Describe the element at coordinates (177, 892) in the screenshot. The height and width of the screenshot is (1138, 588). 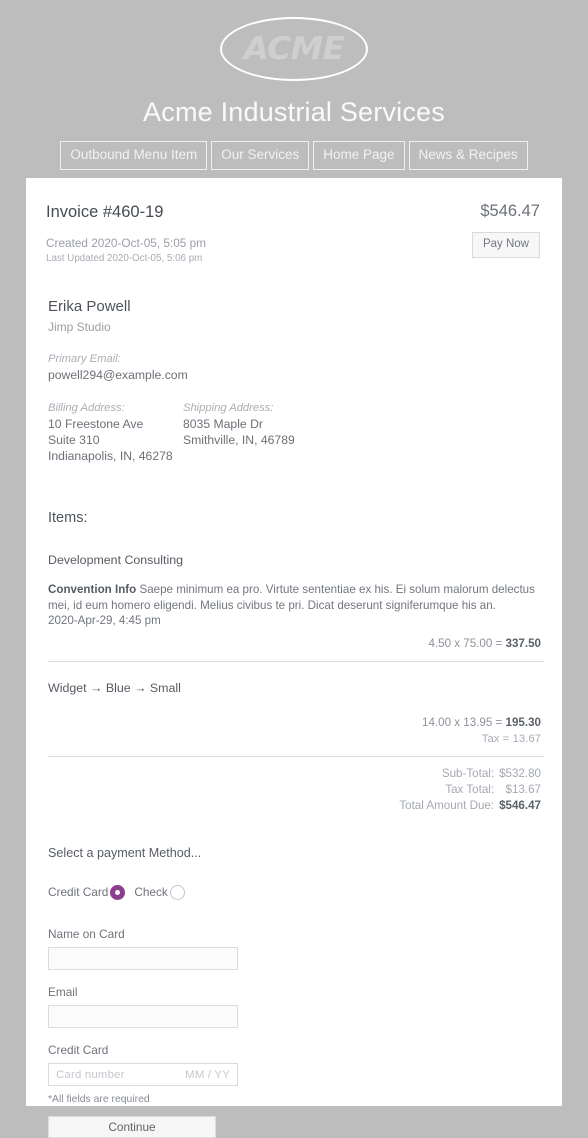
I see `check-radio` at that location.